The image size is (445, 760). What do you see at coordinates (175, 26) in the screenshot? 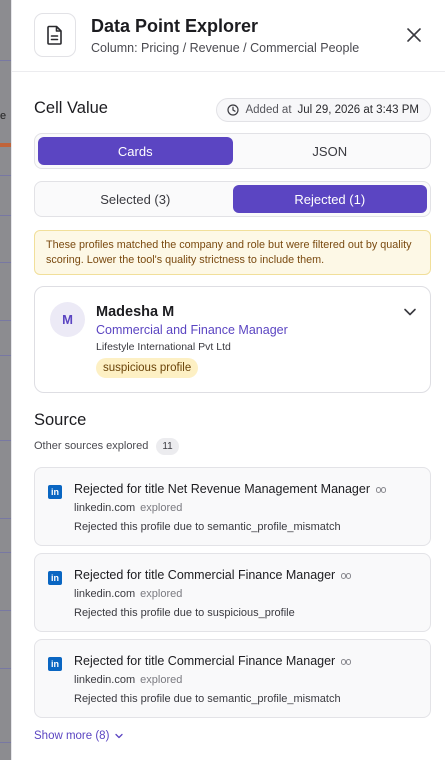
I see `page-title: Data Point Explorer` at bounding box center [175, 26].